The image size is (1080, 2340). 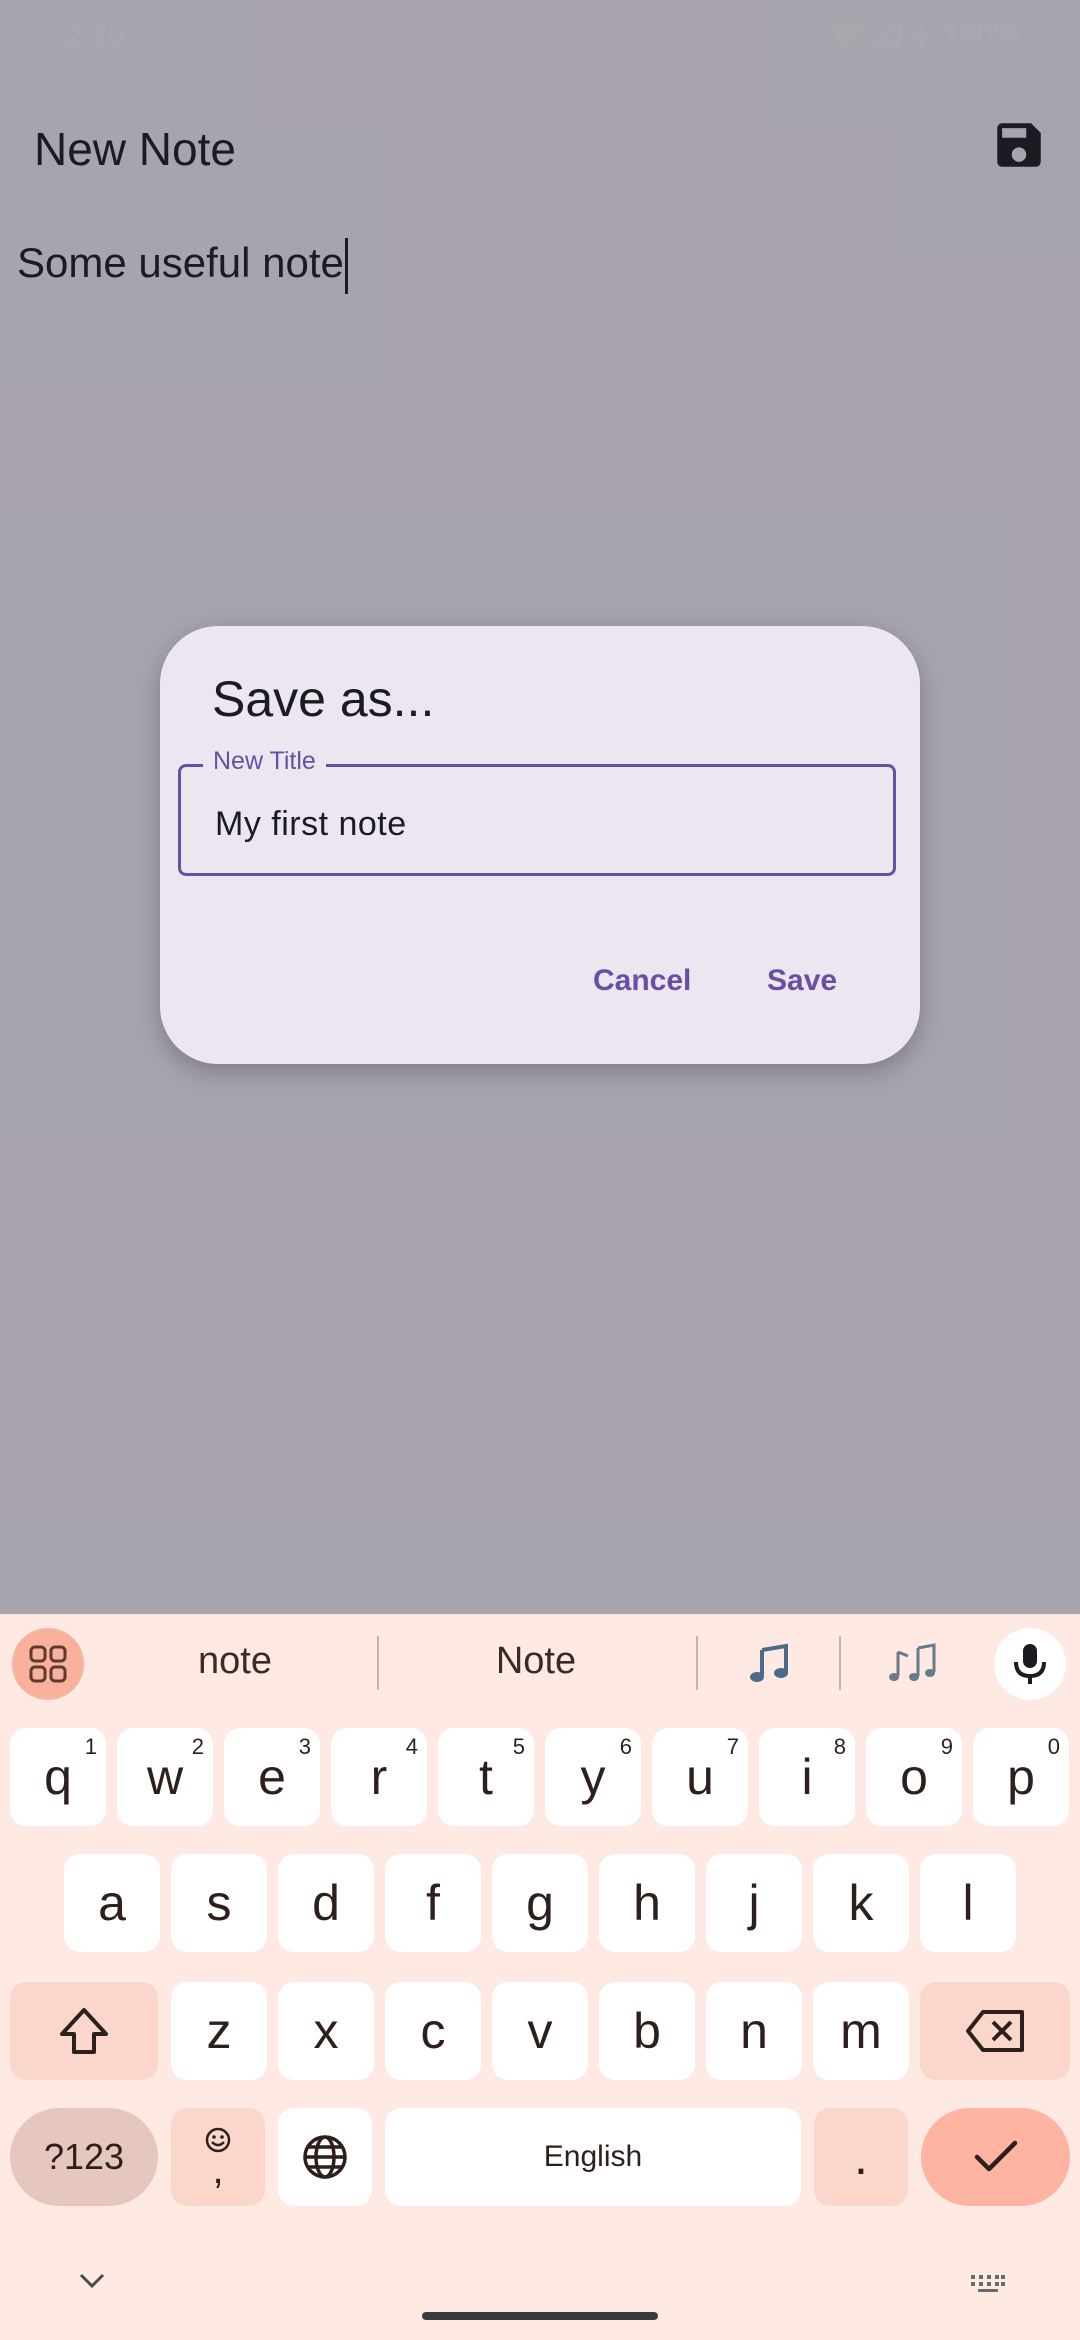 What do you see at coordinates (647, 2031) in the screenshot?
I see `key-b: b` at bounding box center [647, 2031].